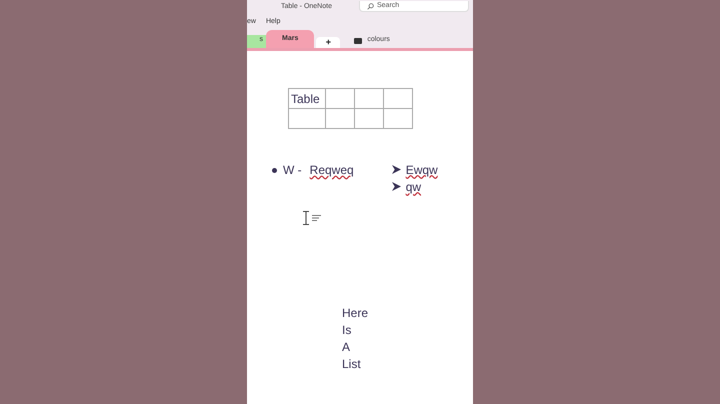 The image size is (720, 404). What do you see at coordinates (347, 347) in the screenshot?
I see `list-line: A` at bounding box center [347, 347].